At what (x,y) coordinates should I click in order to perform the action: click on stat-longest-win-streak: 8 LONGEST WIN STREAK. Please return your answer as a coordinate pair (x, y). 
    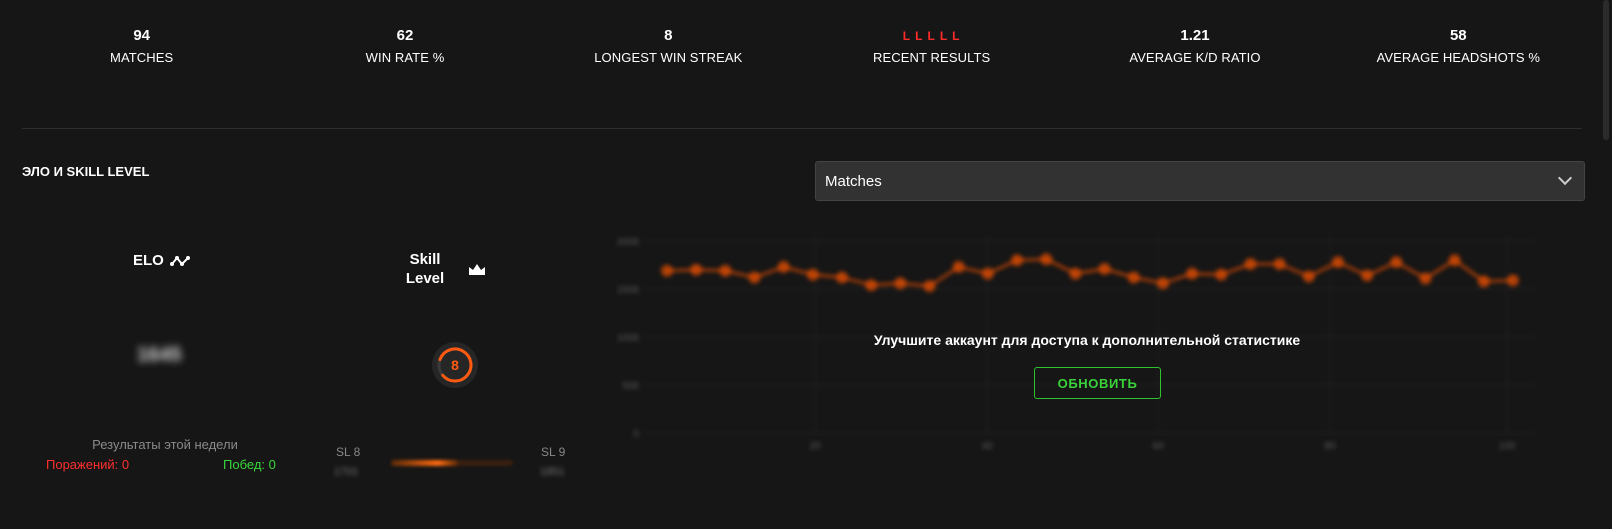
    Looking at the image, I should click on (668, 51).